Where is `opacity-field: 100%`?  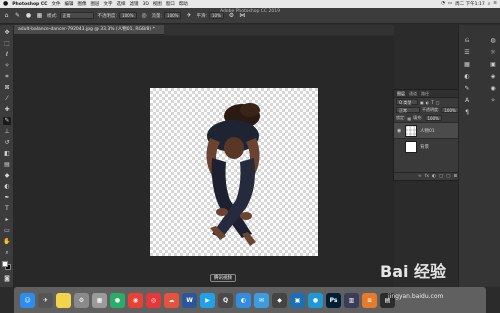
opacity-field: 100% is located at coordinates (128, 15).